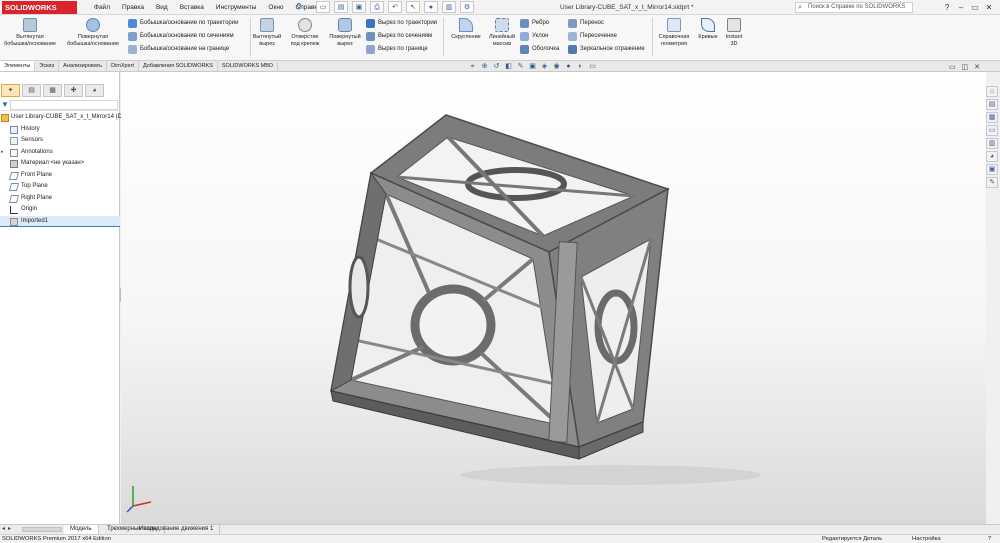 The height and width of the screenshot is (543, 1000). I want to click on zoom-area-icon: ⊕, so click(484, 67).